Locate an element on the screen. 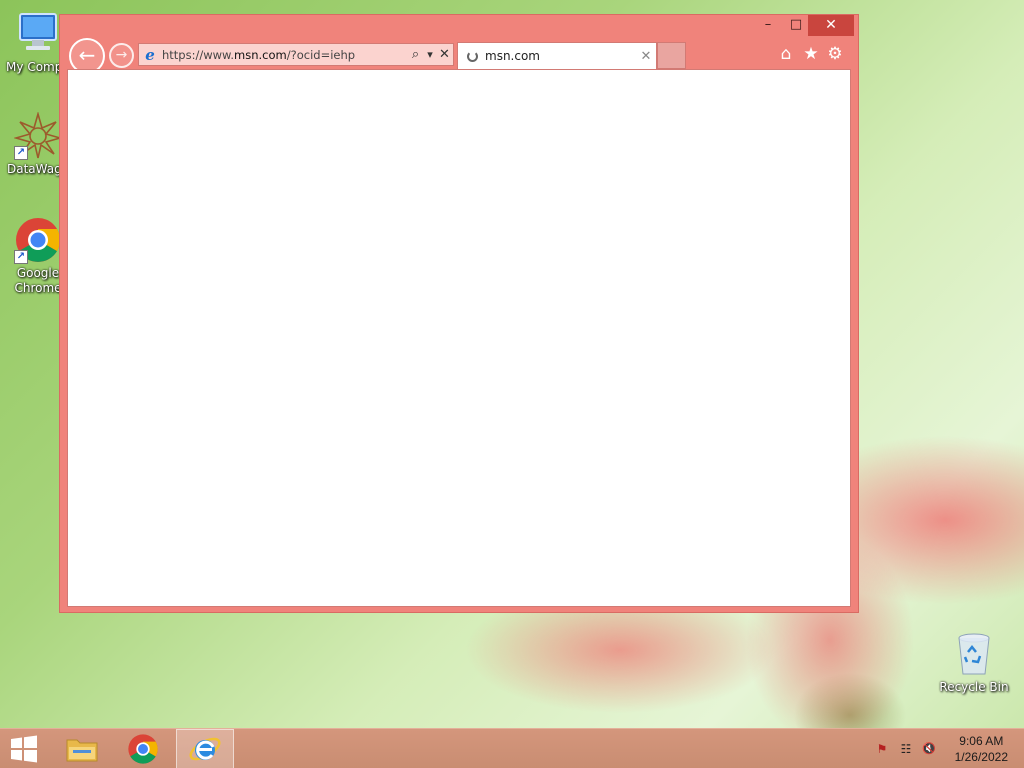 This screenshot has width=1024, height=768. favorites-star-icon: ★ is located at coordinates (811, 54).